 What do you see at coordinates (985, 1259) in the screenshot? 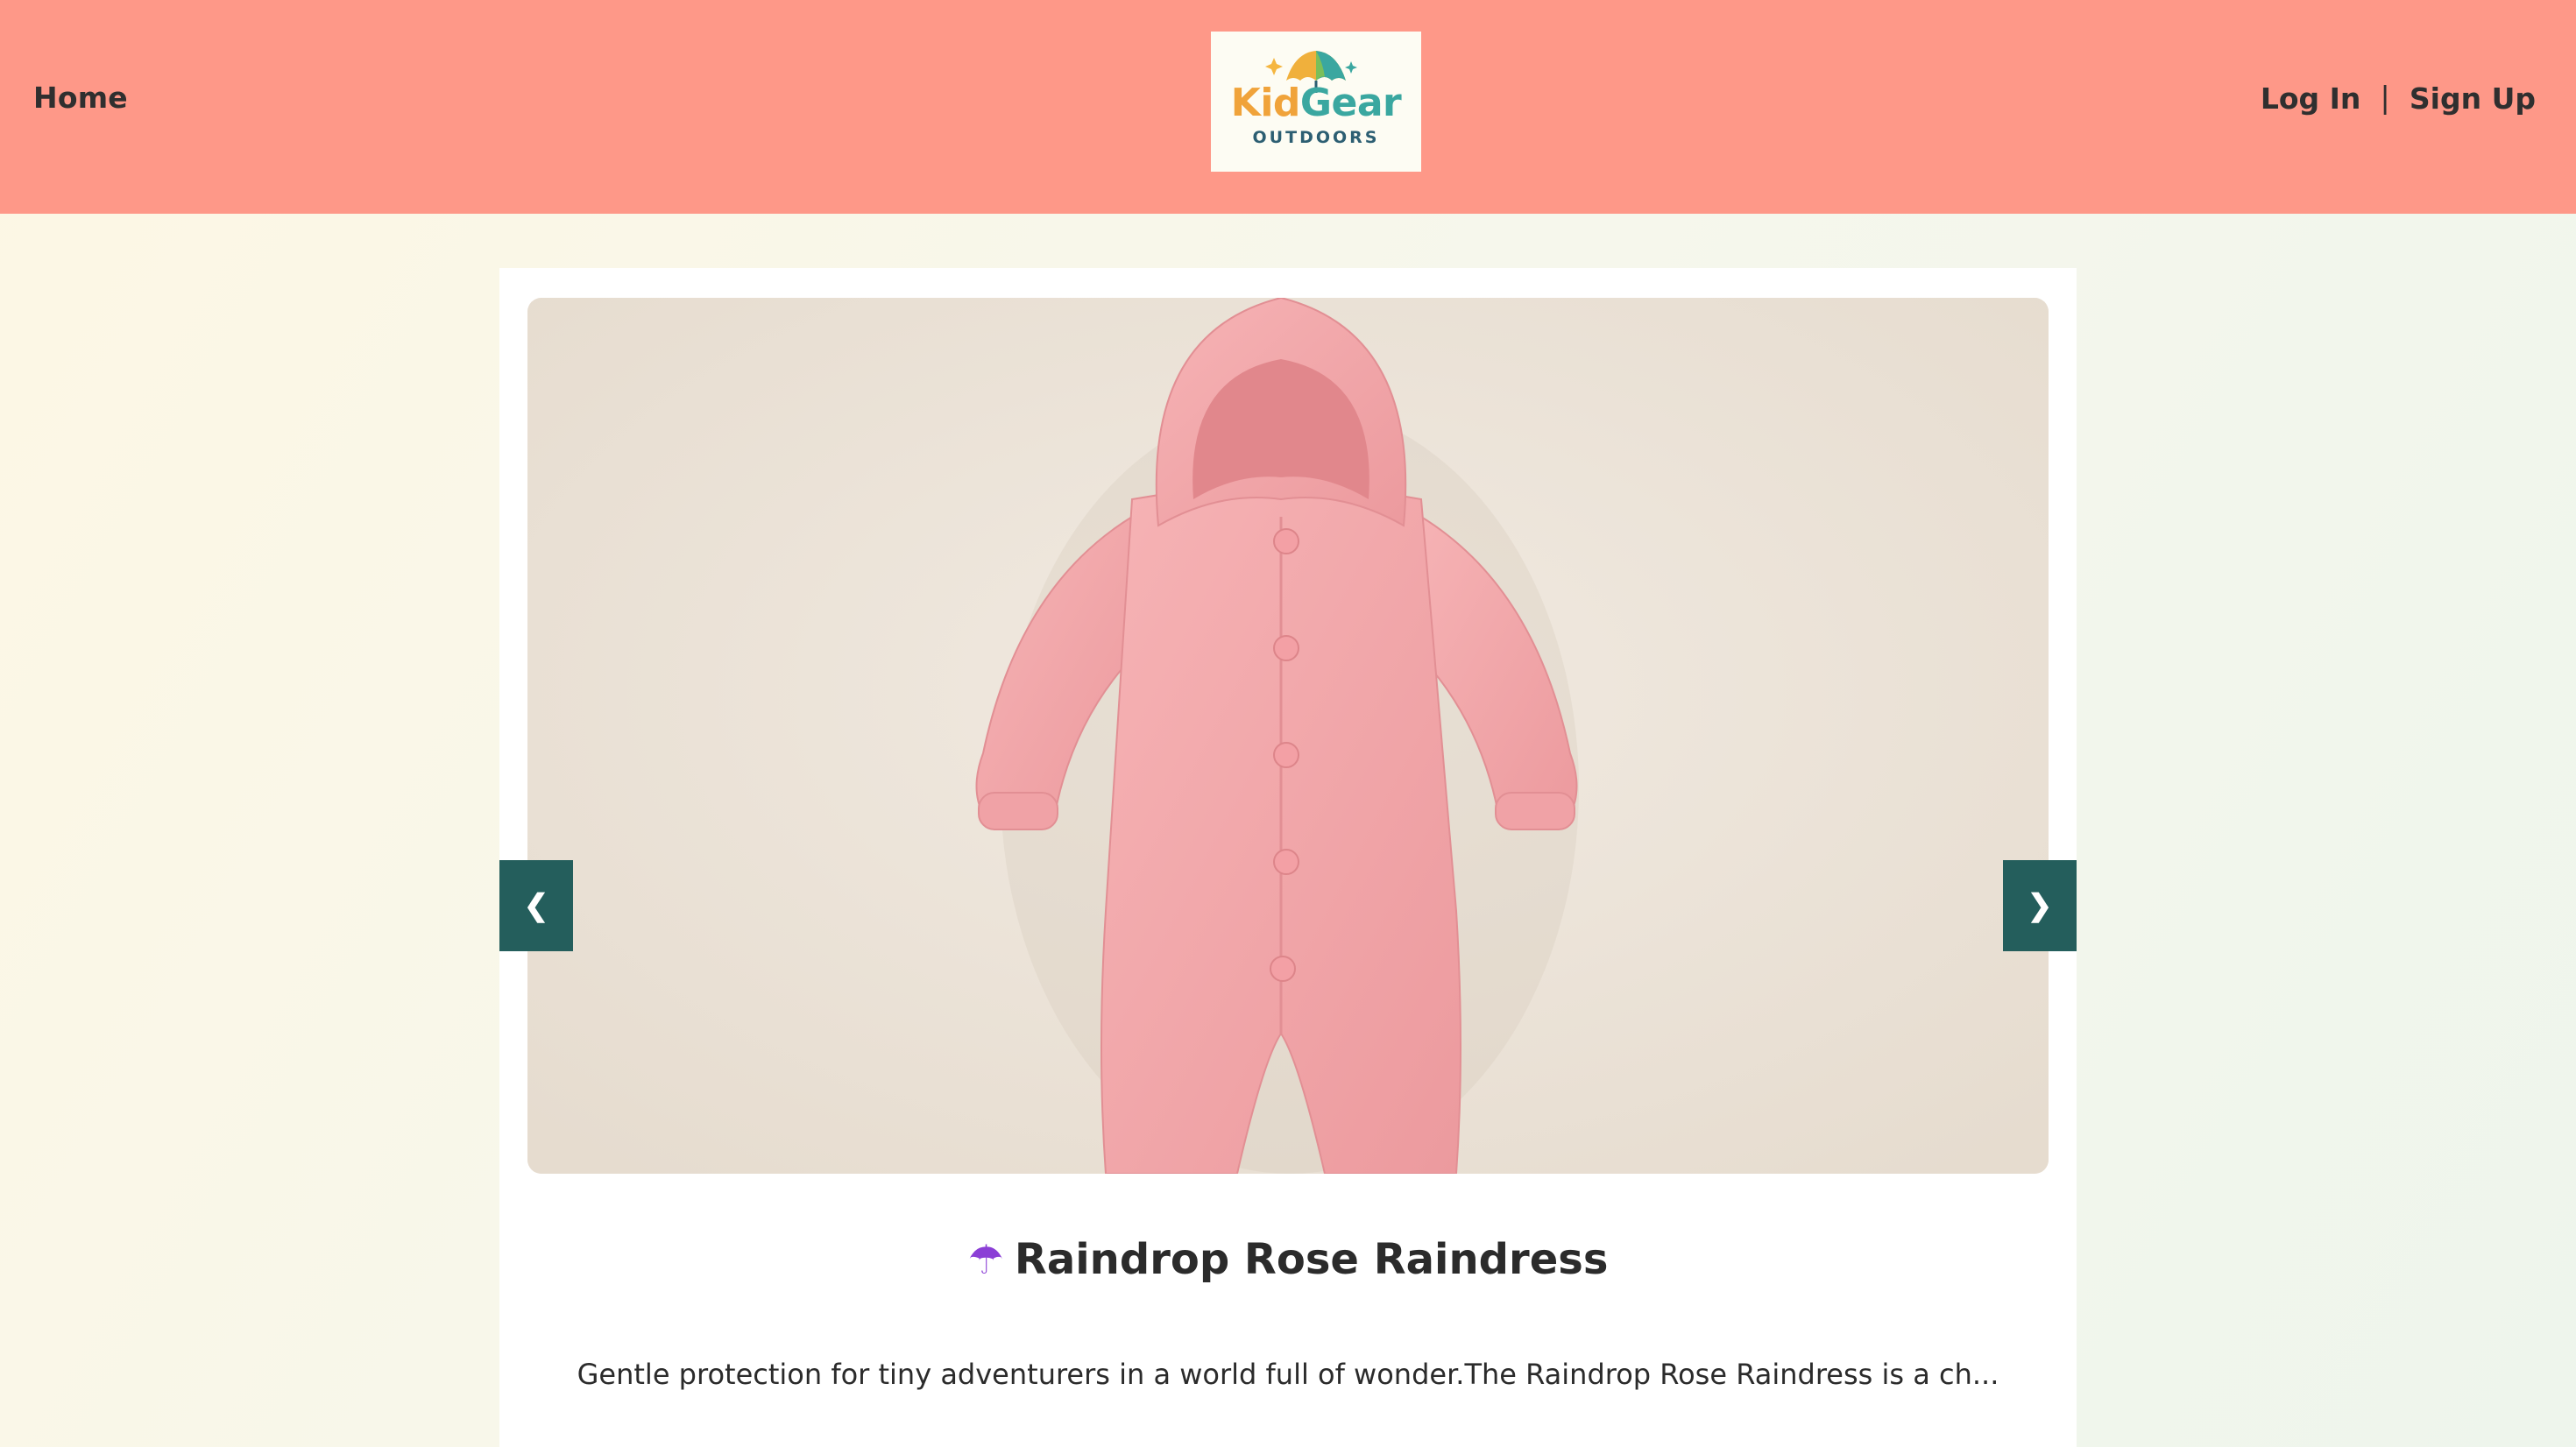
I see `umbrella-icon: ☂` at bounding box center [985, 1259].